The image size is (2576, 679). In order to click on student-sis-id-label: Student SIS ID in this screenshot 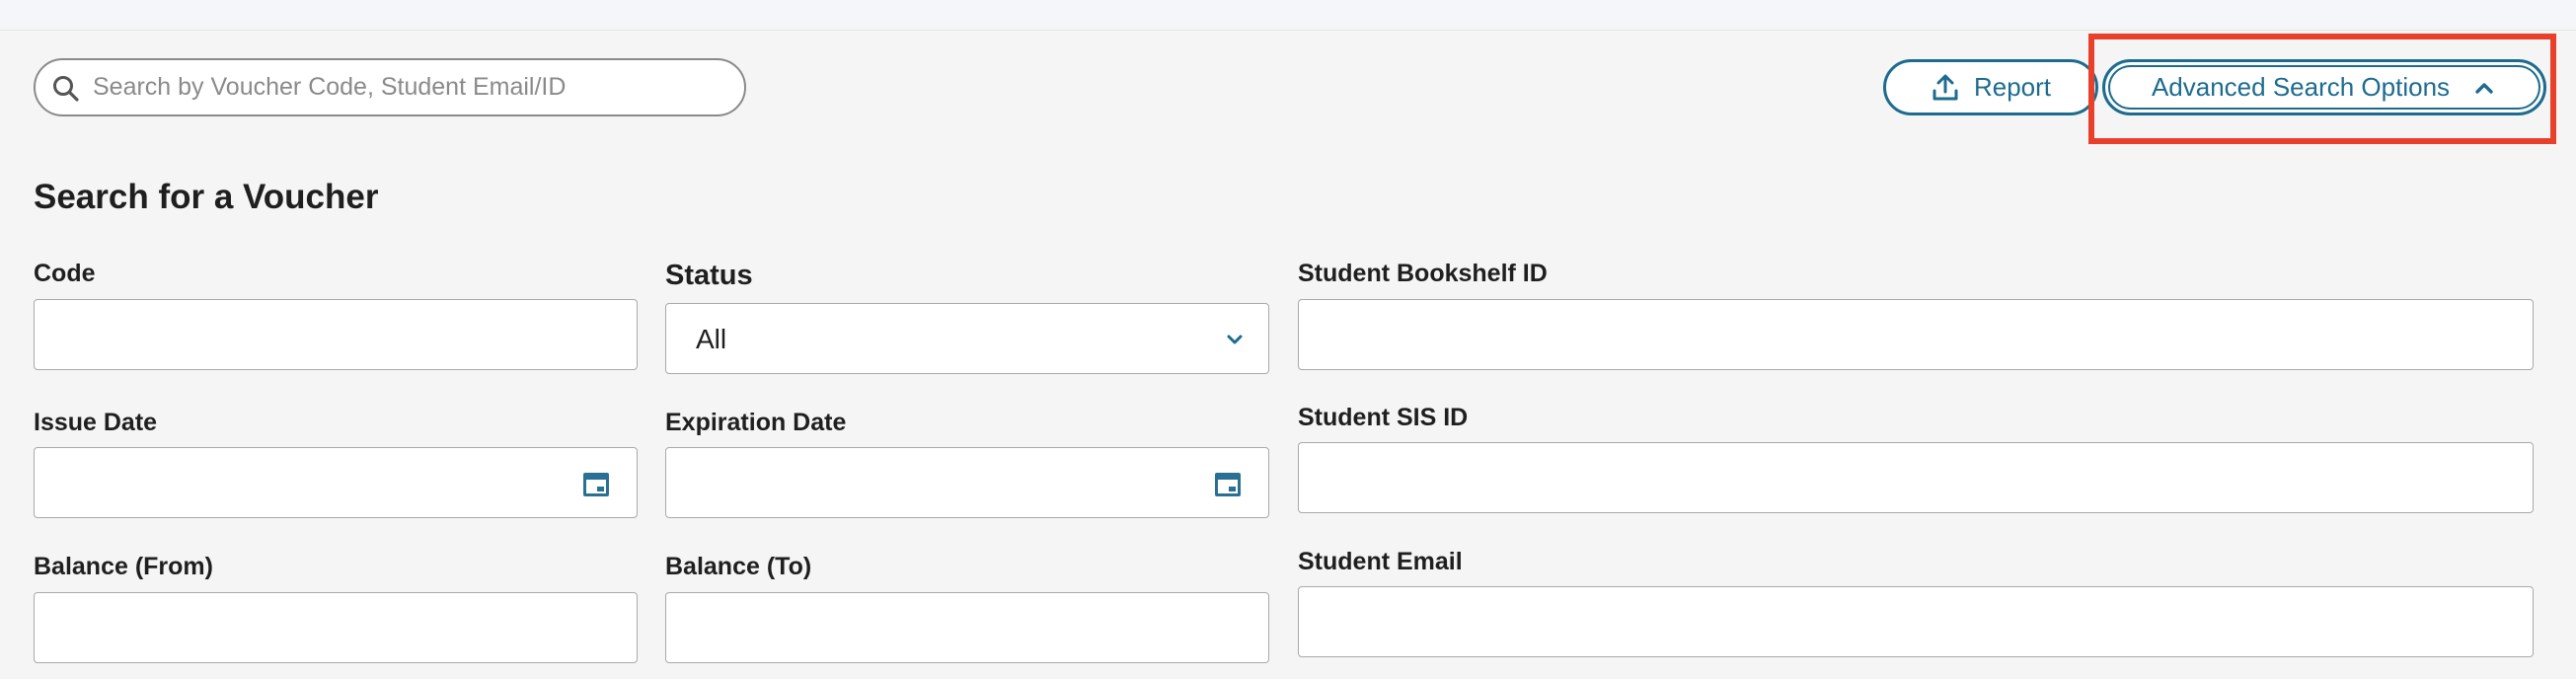, I will do `click(1383, 417)`.